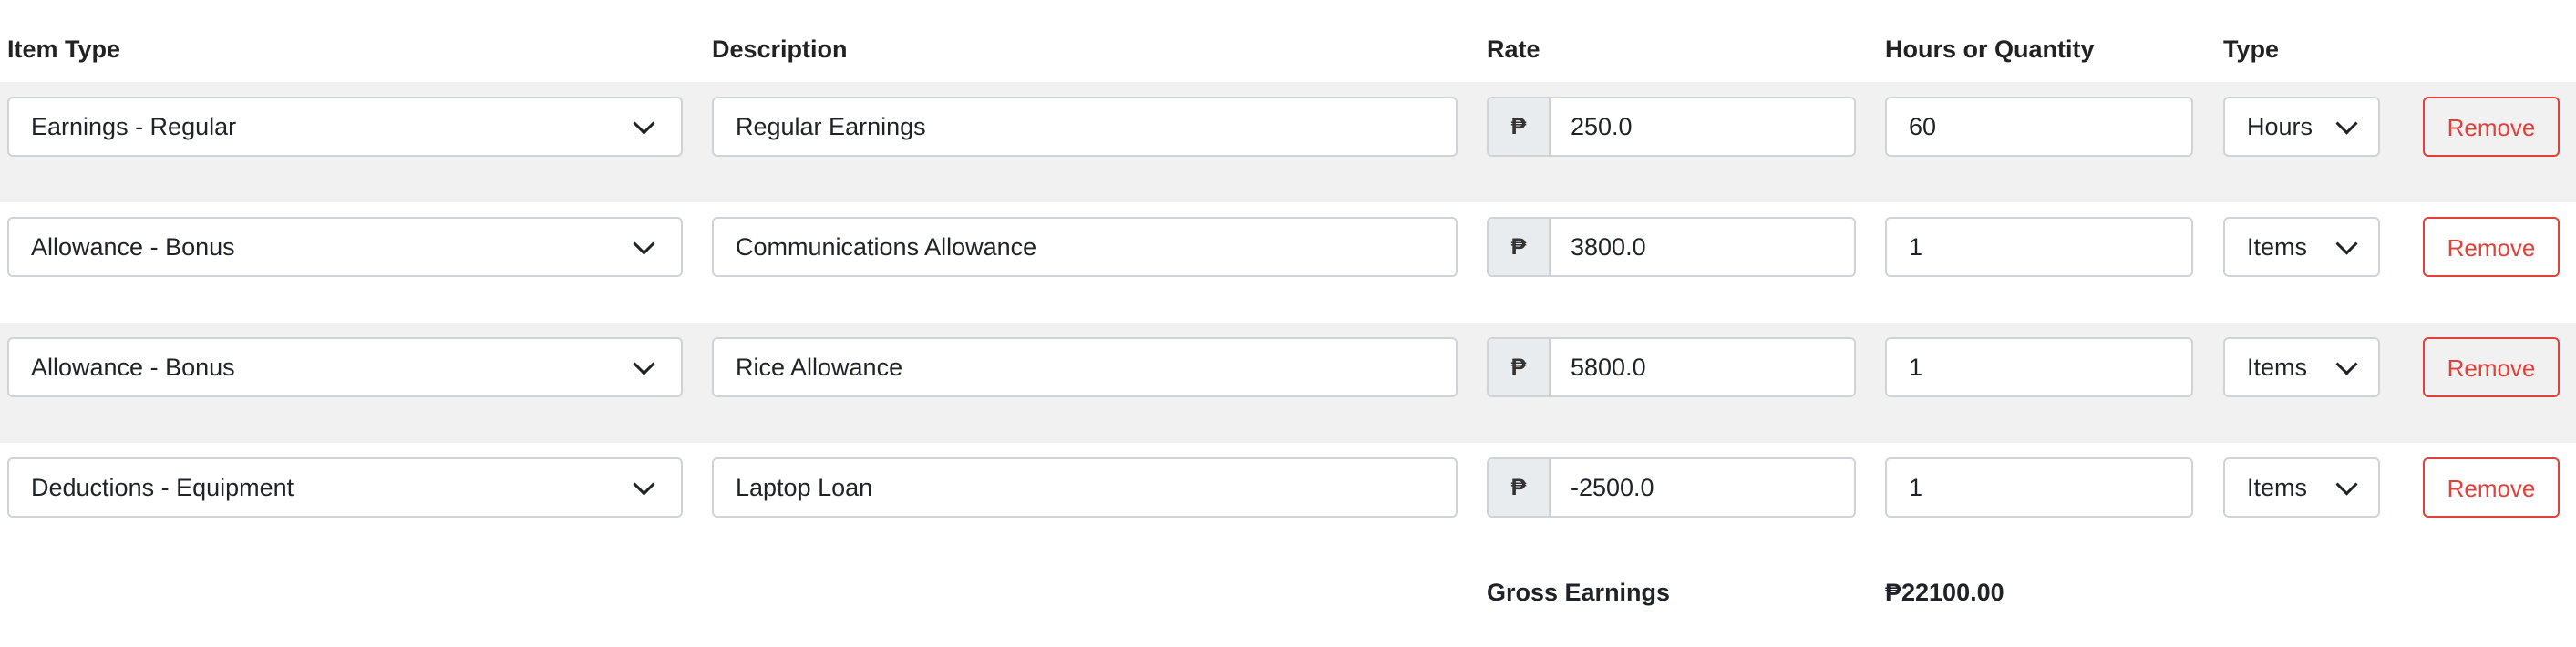 Image resolution: width=2576 pixels, height=647 pixels. I want to click on gross-earnings-label: Gross Earnings, so click(1579, 593).